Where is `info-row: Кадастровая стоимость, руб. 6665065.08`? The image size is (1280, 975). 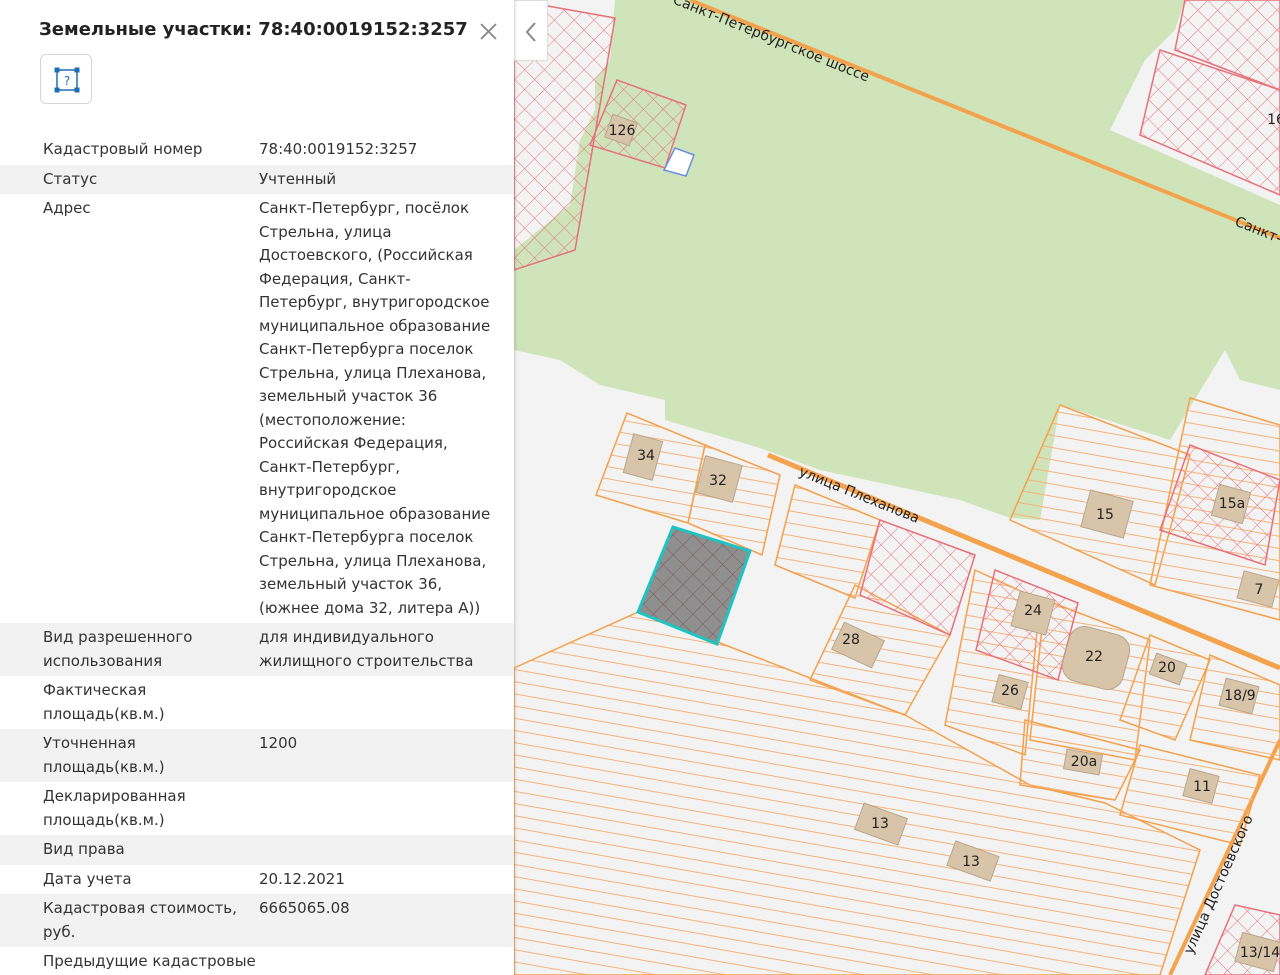
info-row: Кадастровая стоимость, руб. 6665065.08 is located at coordinates (257, 920).